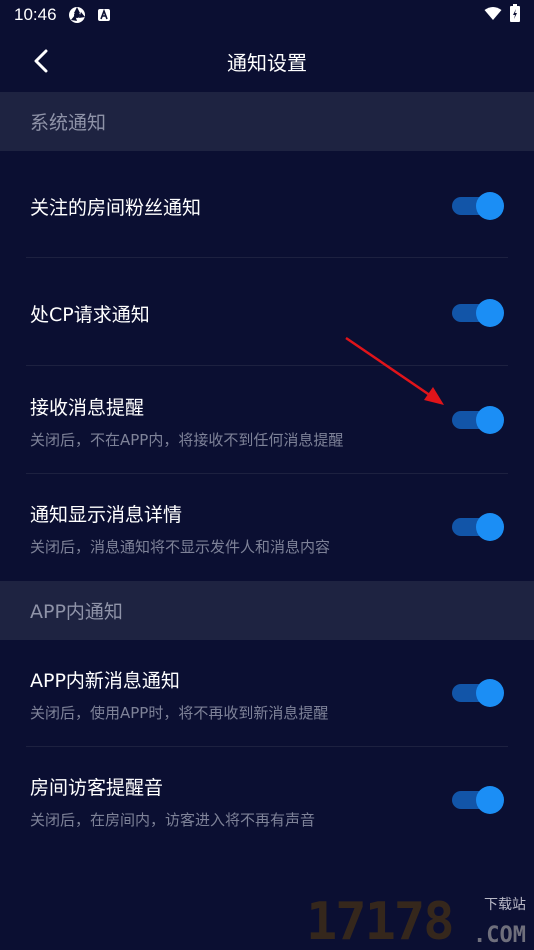 This screenshot has height=950, width=534. Describe the element at coordinates (90, 315) in the screenshot. I see `setting-title: 处CP请求通知` at that location.